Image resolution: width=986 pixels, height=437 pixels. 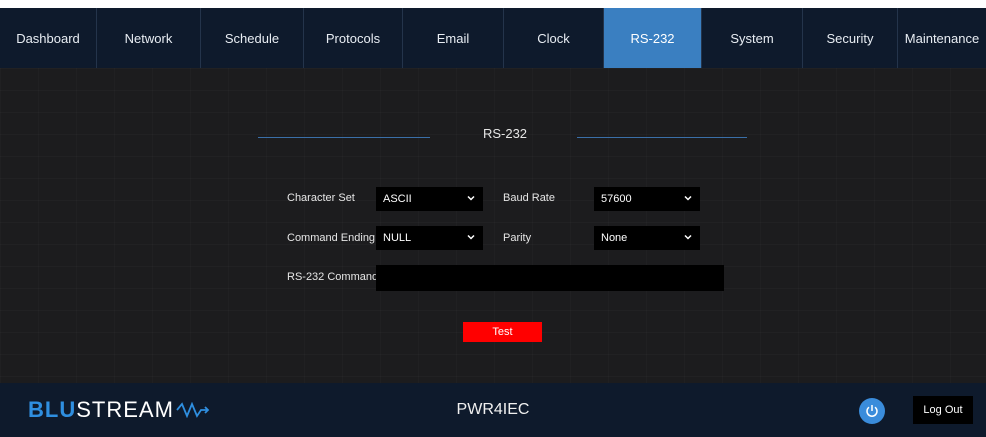 I want to click on tab-maintenance: Maintenance, so click(x=942, y=38).